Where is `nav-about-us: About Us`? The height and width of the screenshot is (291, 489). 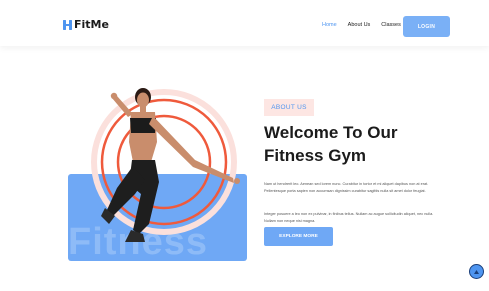
nav-about-us: About Us is located at coordinates (359, 25).